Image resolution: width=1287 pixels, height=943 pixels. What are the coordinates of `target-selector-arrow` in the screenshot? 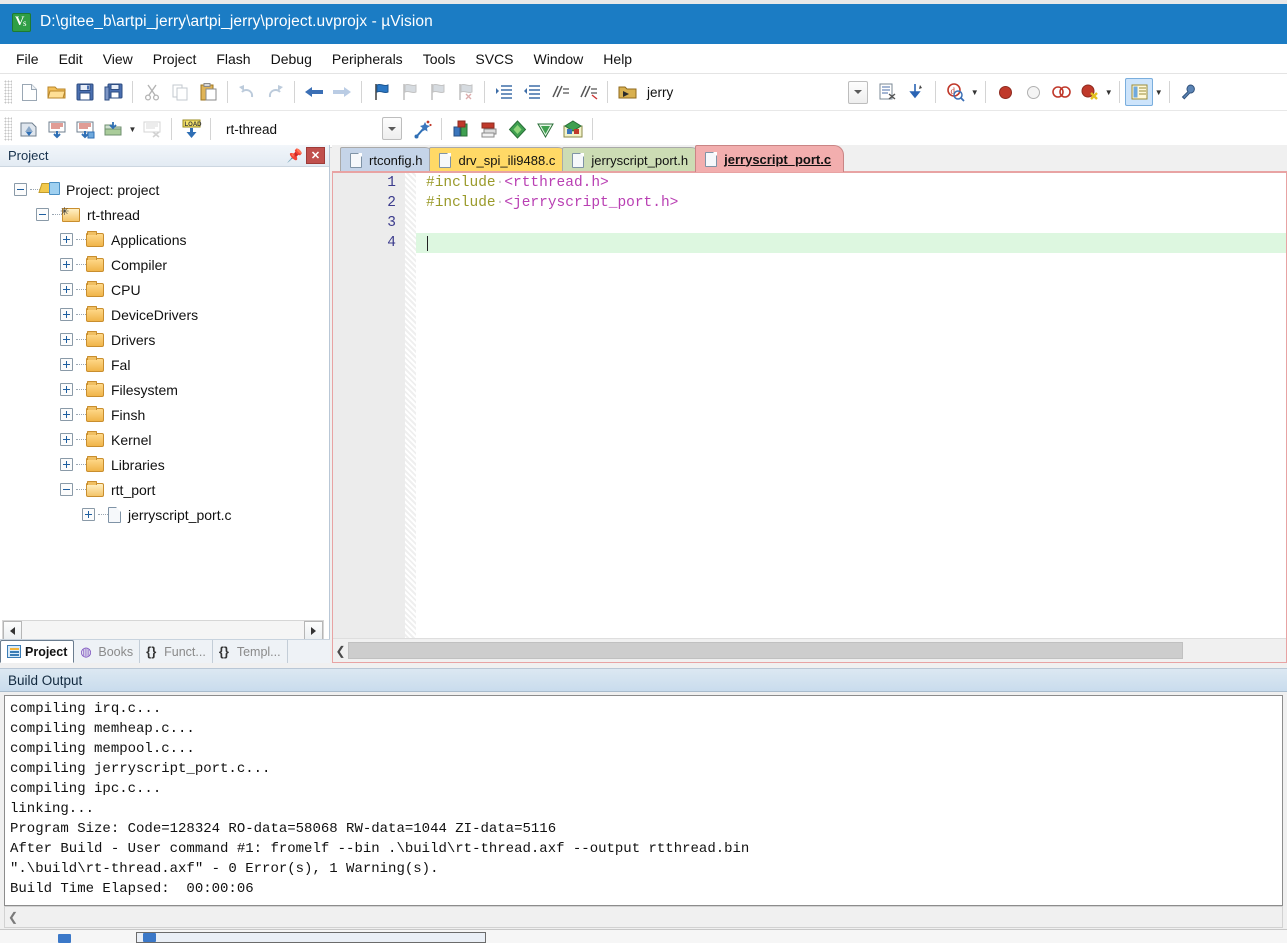 It's located at (392, 128).